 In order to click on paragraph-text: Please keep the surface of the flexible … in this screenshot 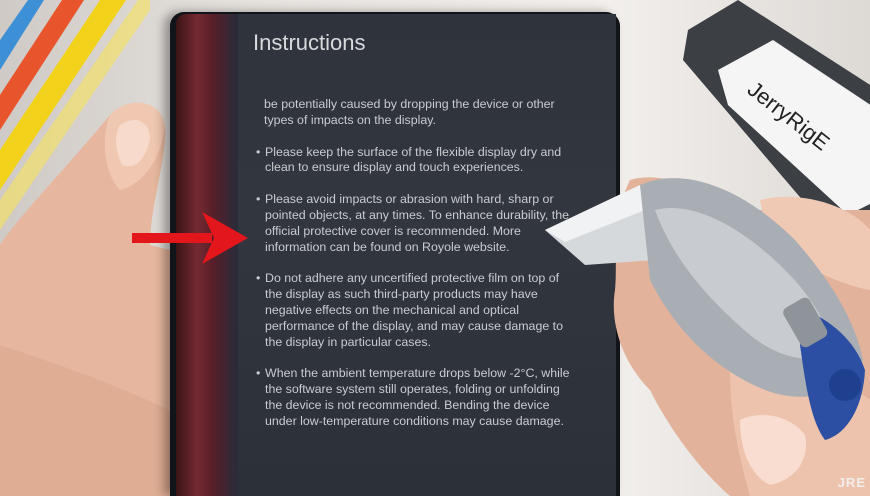, I will do `click(413, 159)`.